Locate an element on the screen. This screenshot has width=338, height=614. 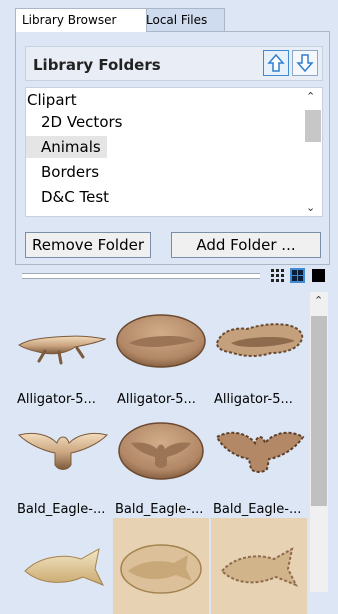
folder-list-scrollbar: ⌃ ⌄ is located at coordinates (312, 152).